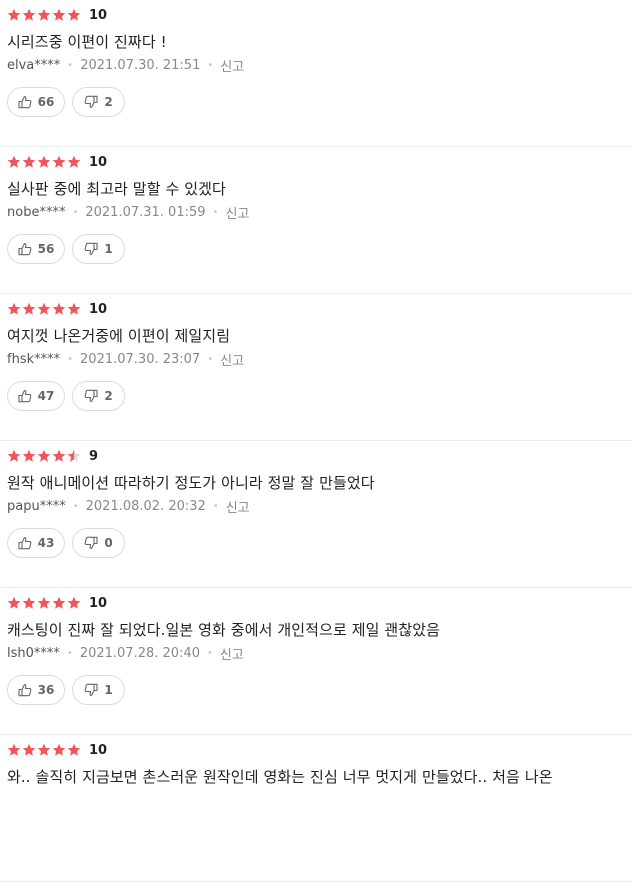 The image size is (632, 882). Describe the element at coordinates (66, 249) in the screenshot. I see `vote-buttons: 56 1` at that location.